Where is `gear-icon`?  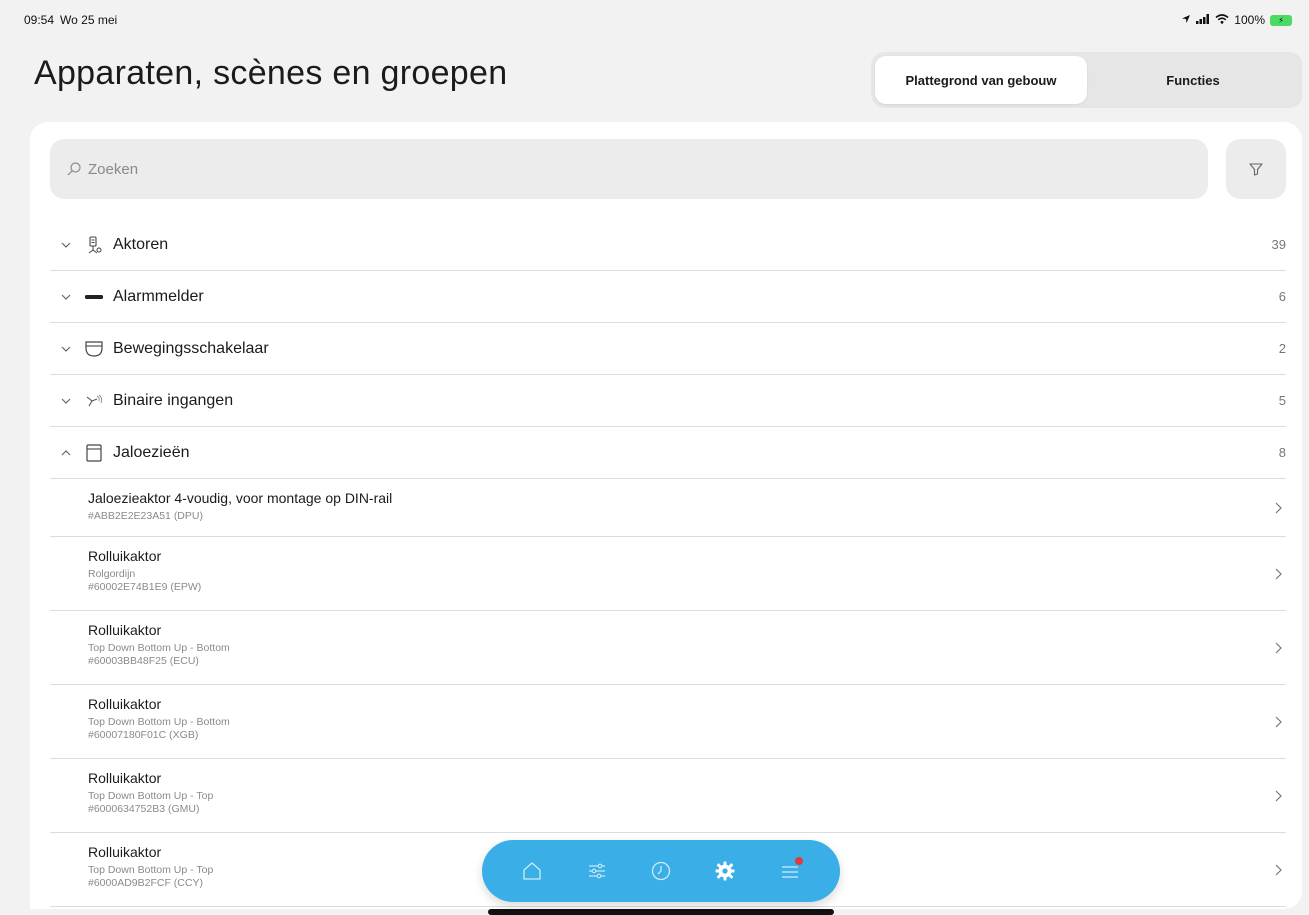
gear-icon is located at coordinates (725, 871).